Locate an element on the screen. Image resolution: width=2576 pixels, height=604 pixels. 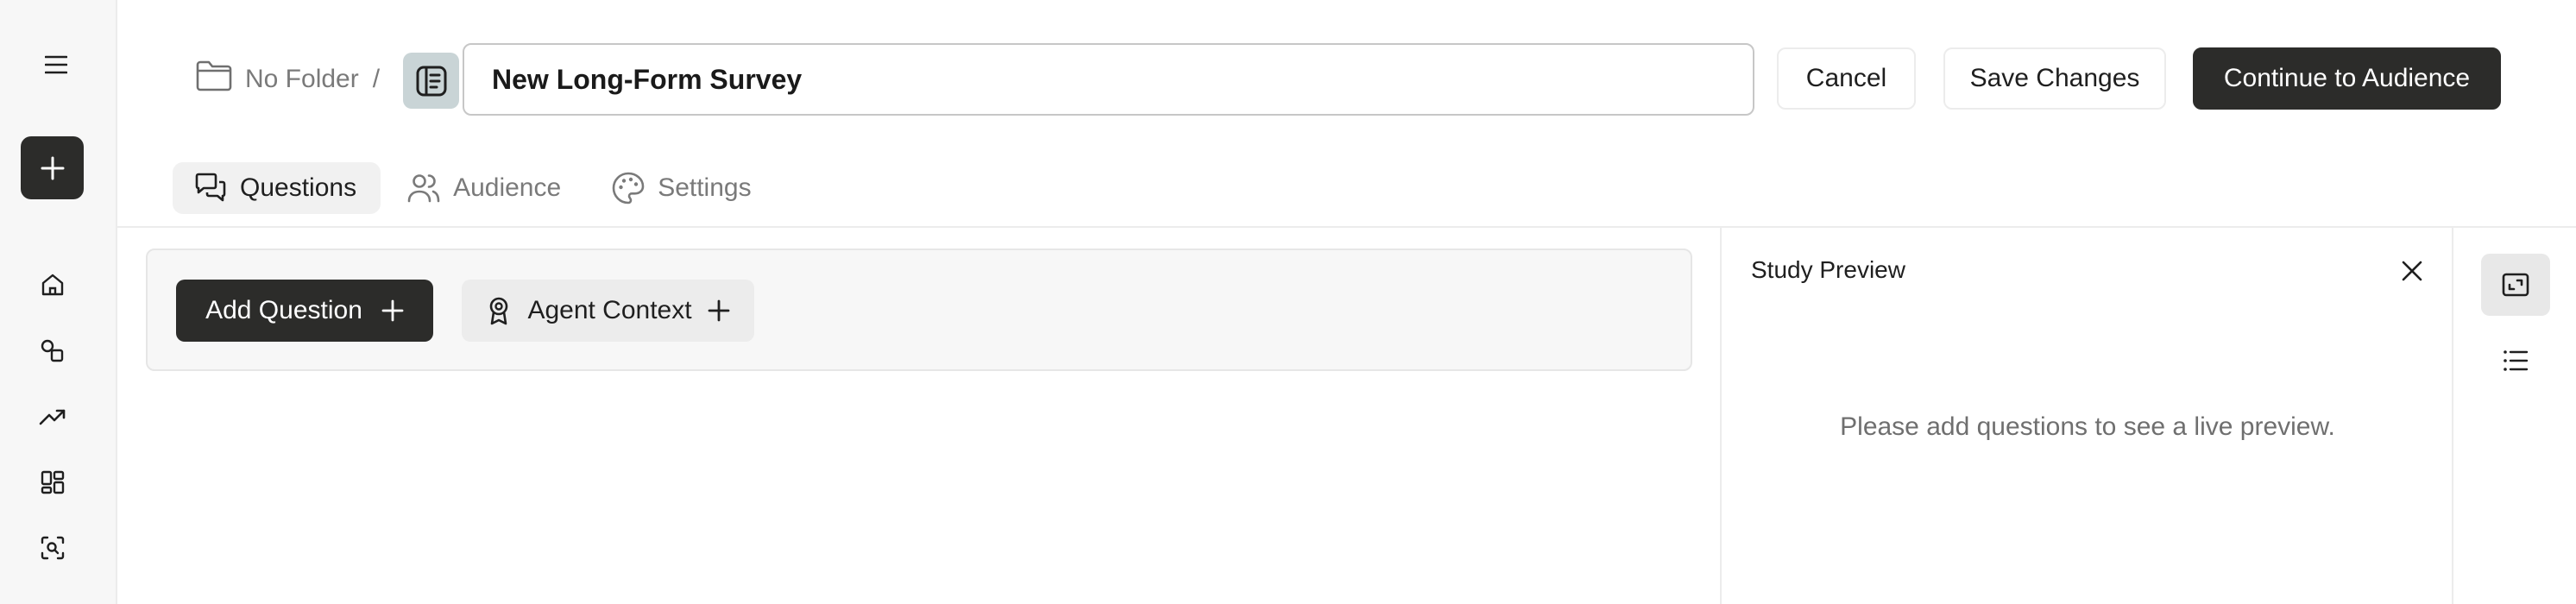
close-icon is located at coordinates (2412, 271).